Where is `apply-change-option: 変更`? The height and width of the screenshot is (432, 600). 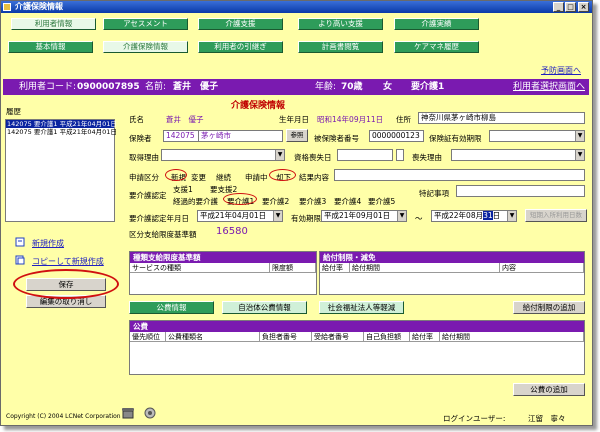
apply-change-option: 変更 is located at coordinates (198, 177).